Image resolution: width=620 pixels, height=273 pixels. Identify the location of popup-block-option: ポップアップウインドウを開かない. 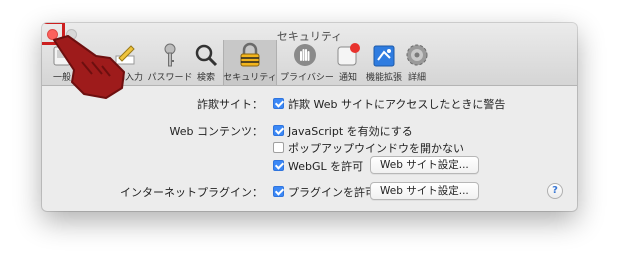
(376, 148).